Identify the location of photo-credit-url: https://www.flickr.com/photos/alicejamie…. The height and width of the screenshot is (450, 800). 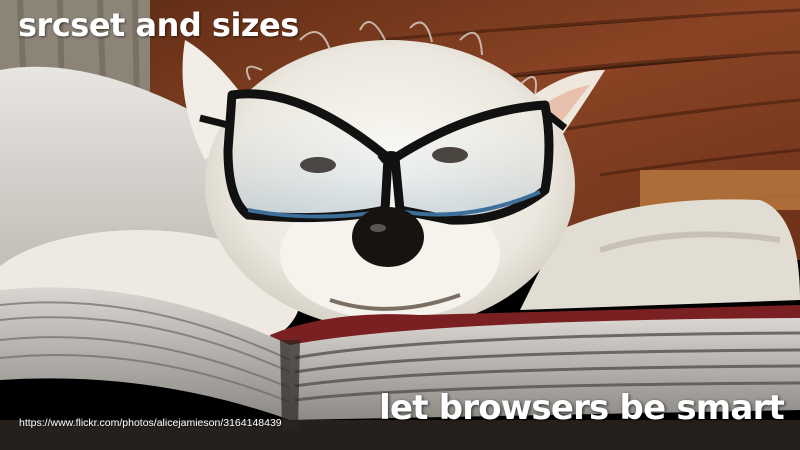
(150, 423).